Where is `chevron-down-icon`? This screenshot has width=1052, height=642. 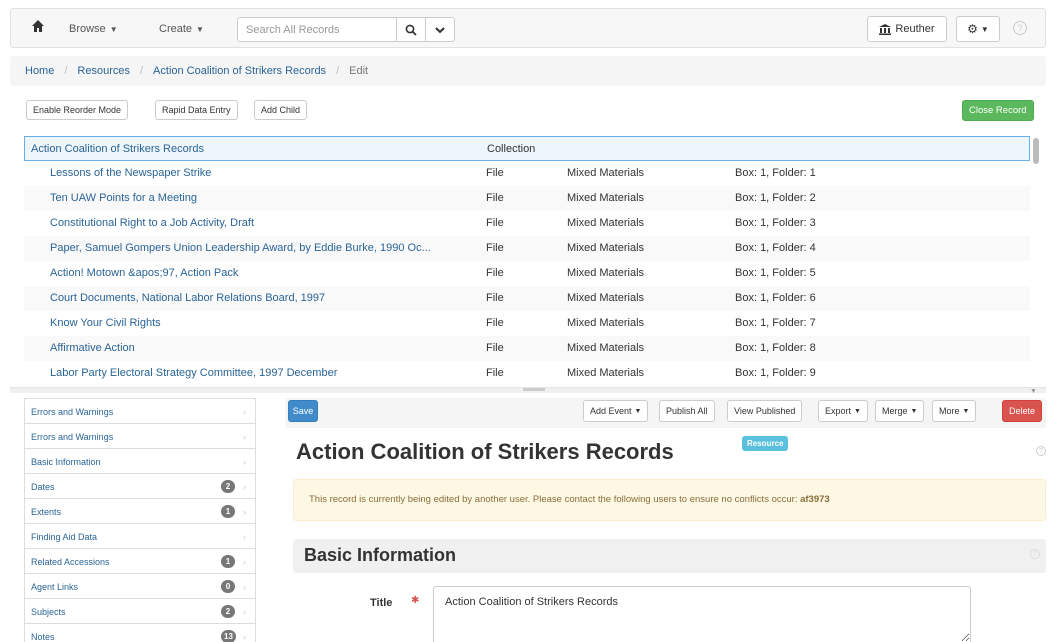 chevron-down-icon is located at coordinates (440, 29).